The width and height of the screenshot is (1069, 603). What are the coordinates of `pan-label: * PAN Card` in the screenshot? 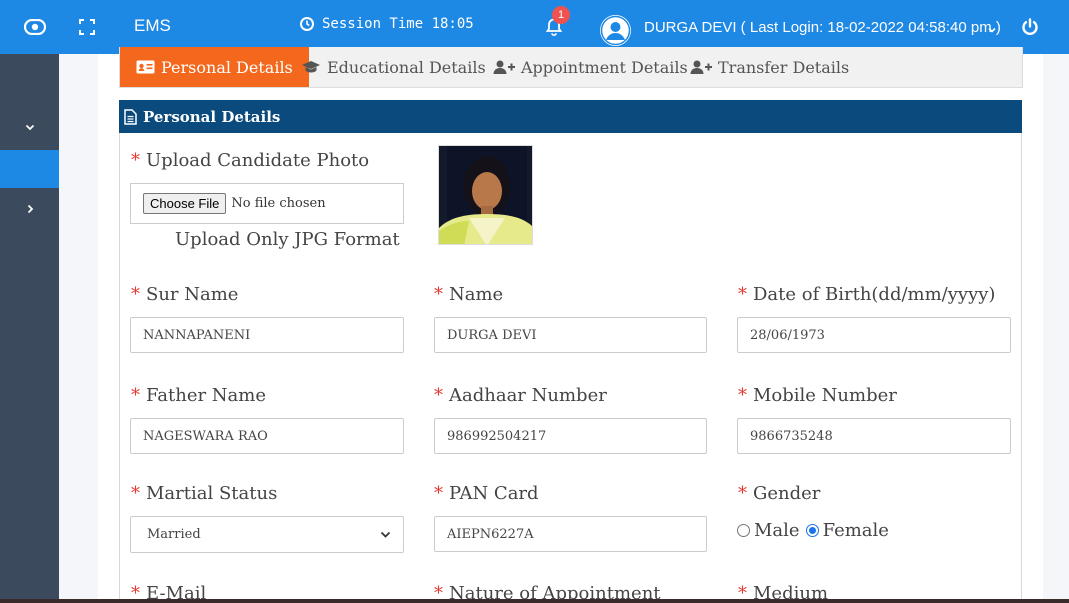 It's located at (486, 493).